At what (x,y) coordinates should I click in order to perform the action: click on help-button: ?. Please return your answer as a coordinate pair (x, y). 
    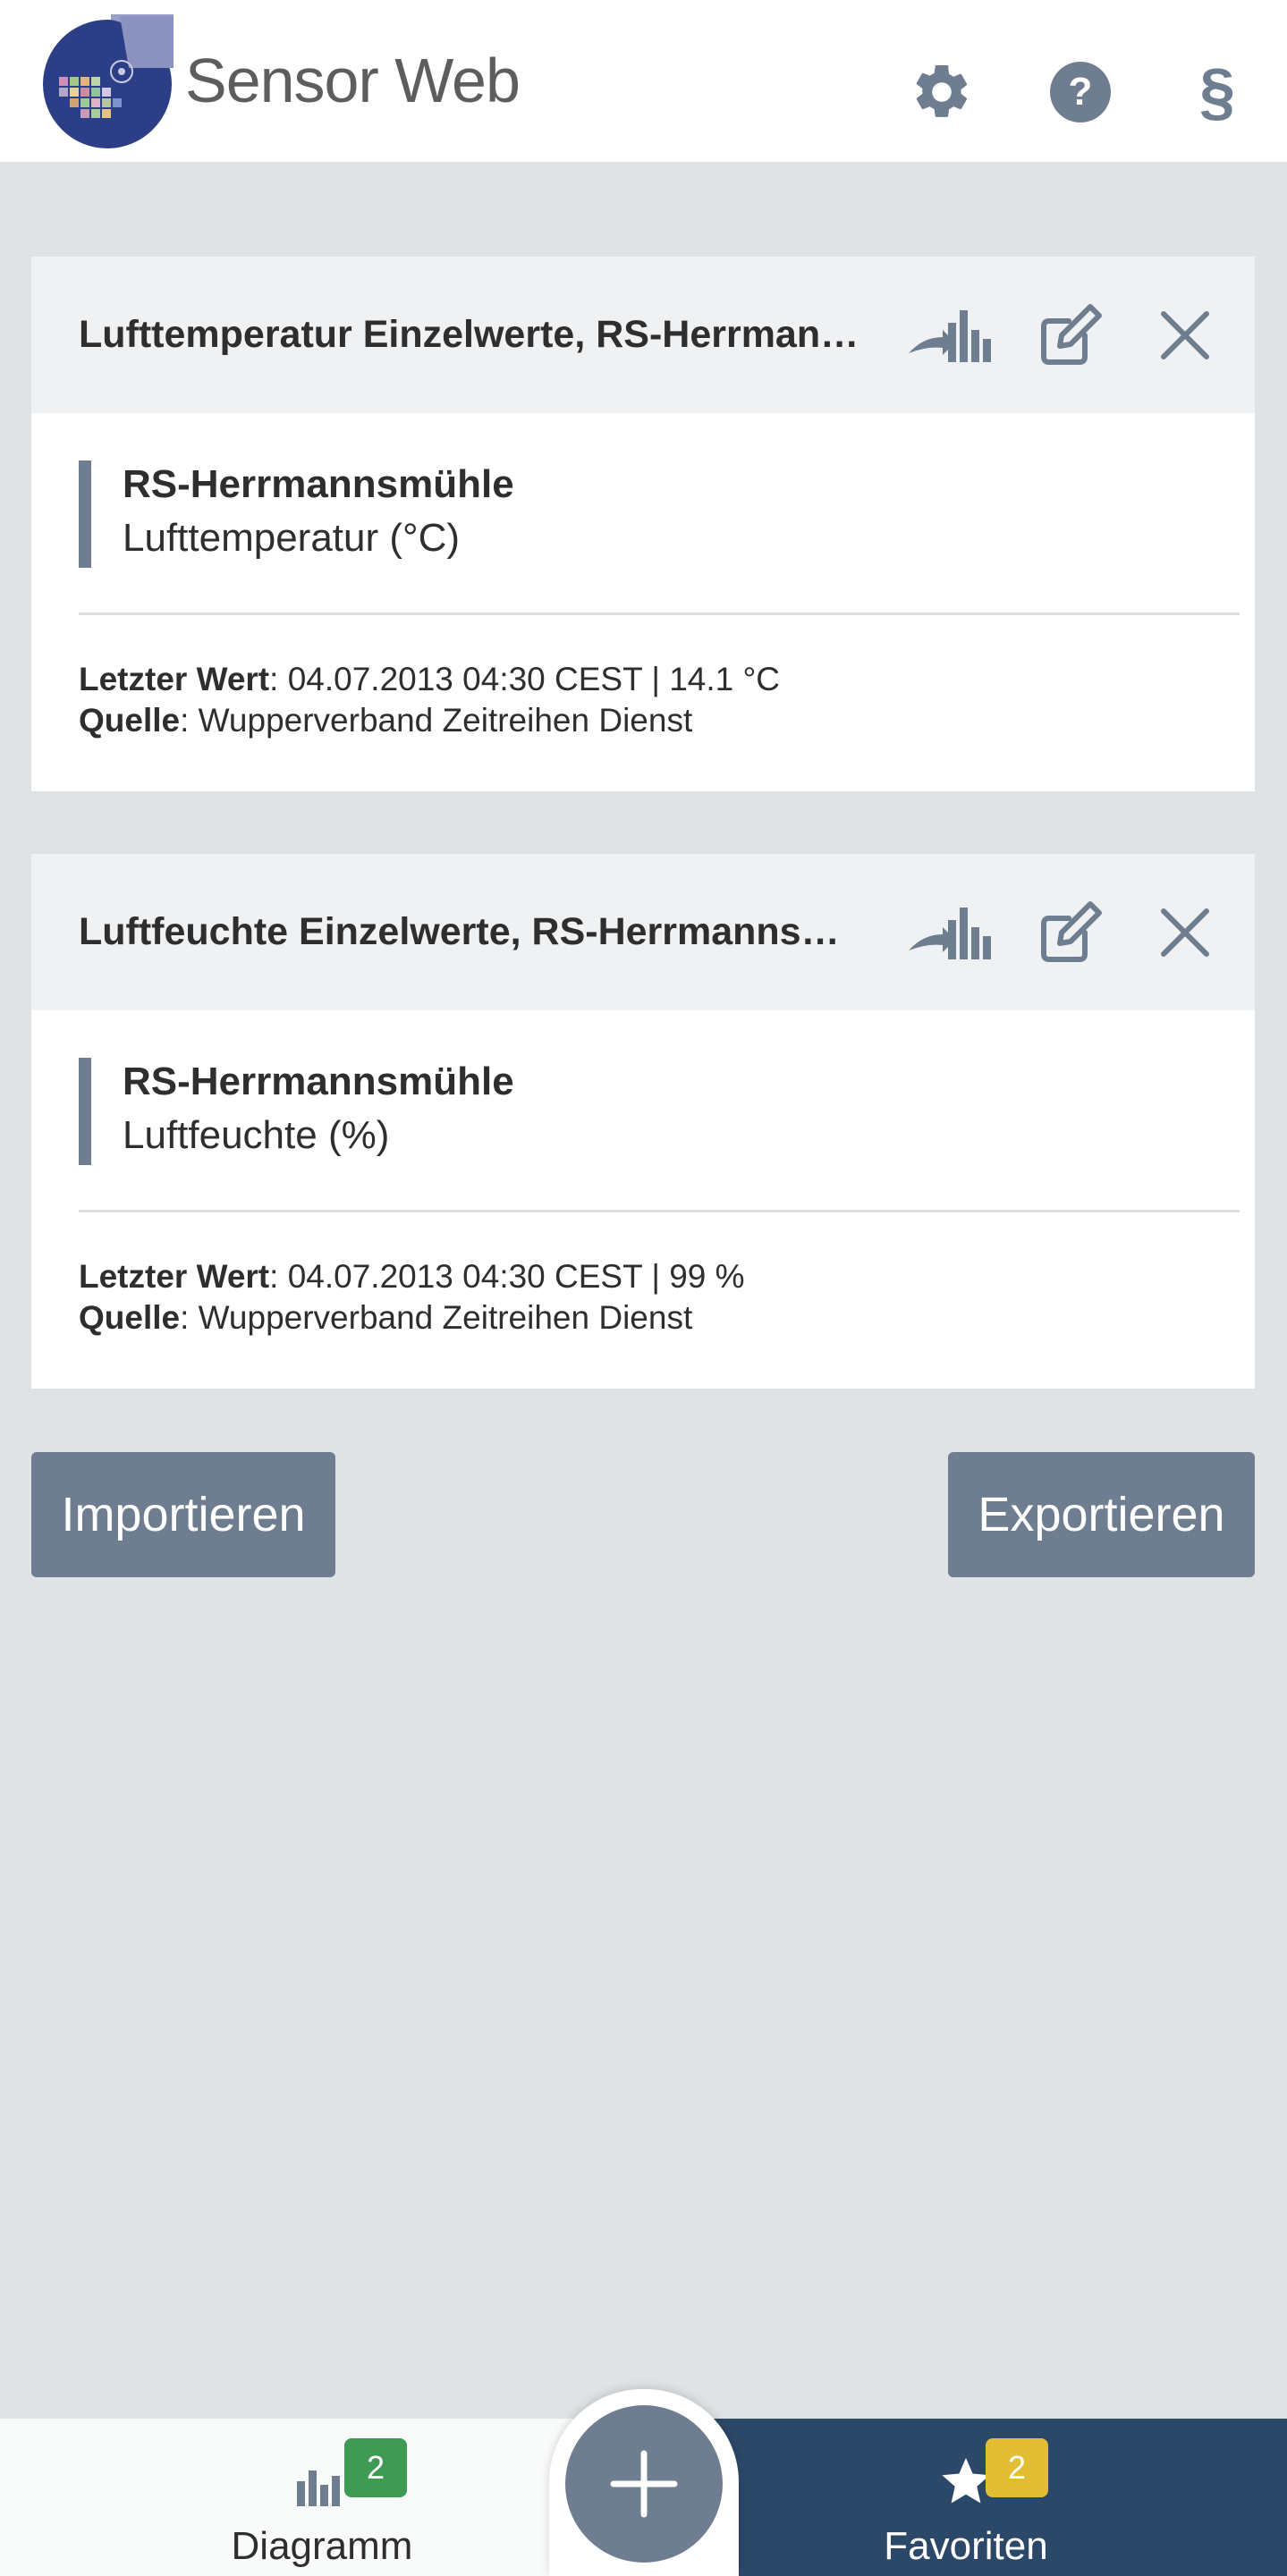
    Looking at the image, I should click on (1080, 92).